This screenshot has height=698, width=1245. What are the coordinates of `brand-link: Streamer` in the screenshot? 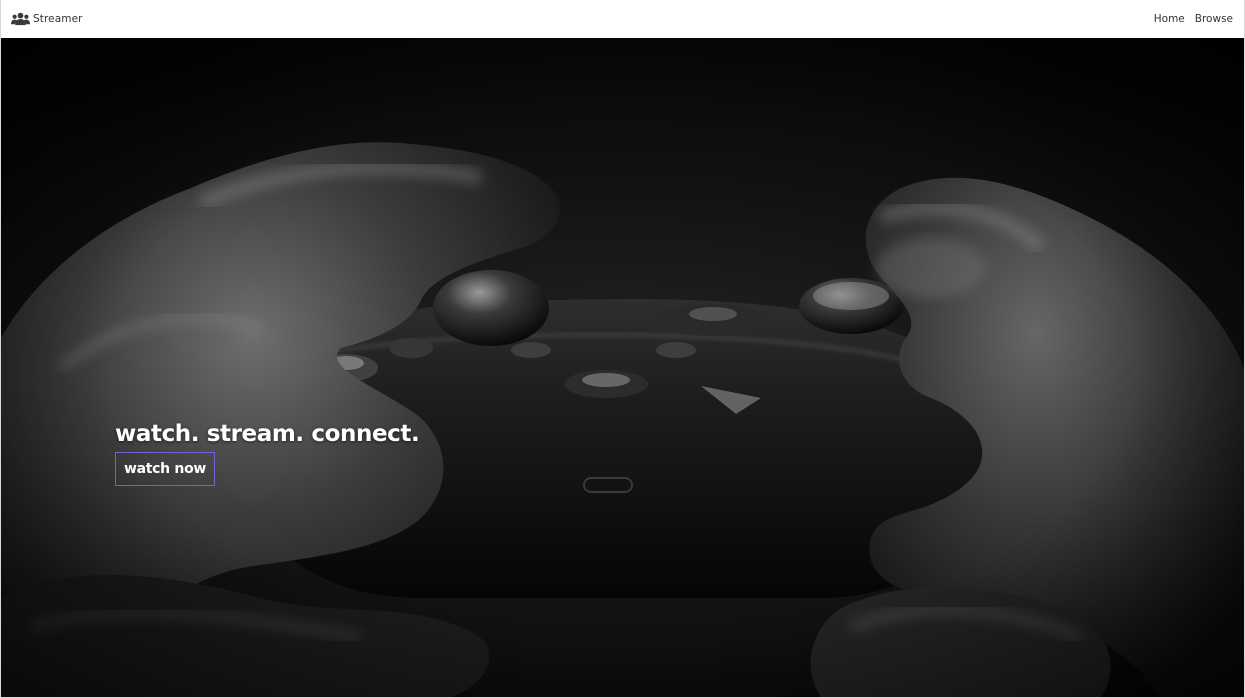 It's located at (47, 19).